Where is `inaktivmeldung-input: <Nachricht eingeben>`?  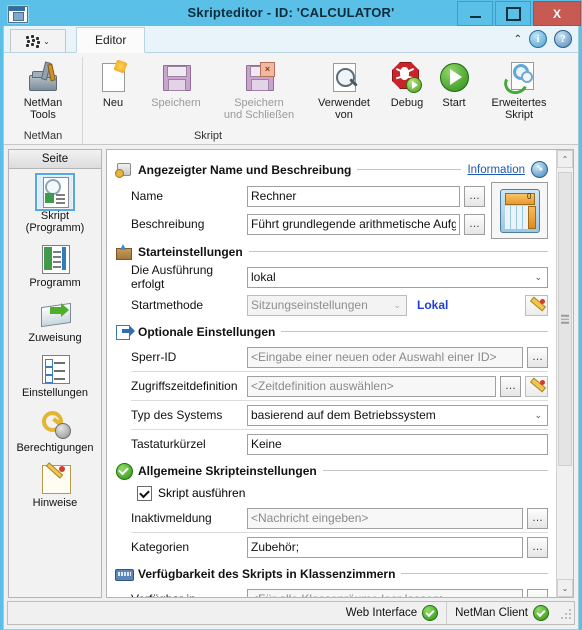
inaktivmeldung-input: <Nachricht eingeben> is located at coordinates (385, 518).